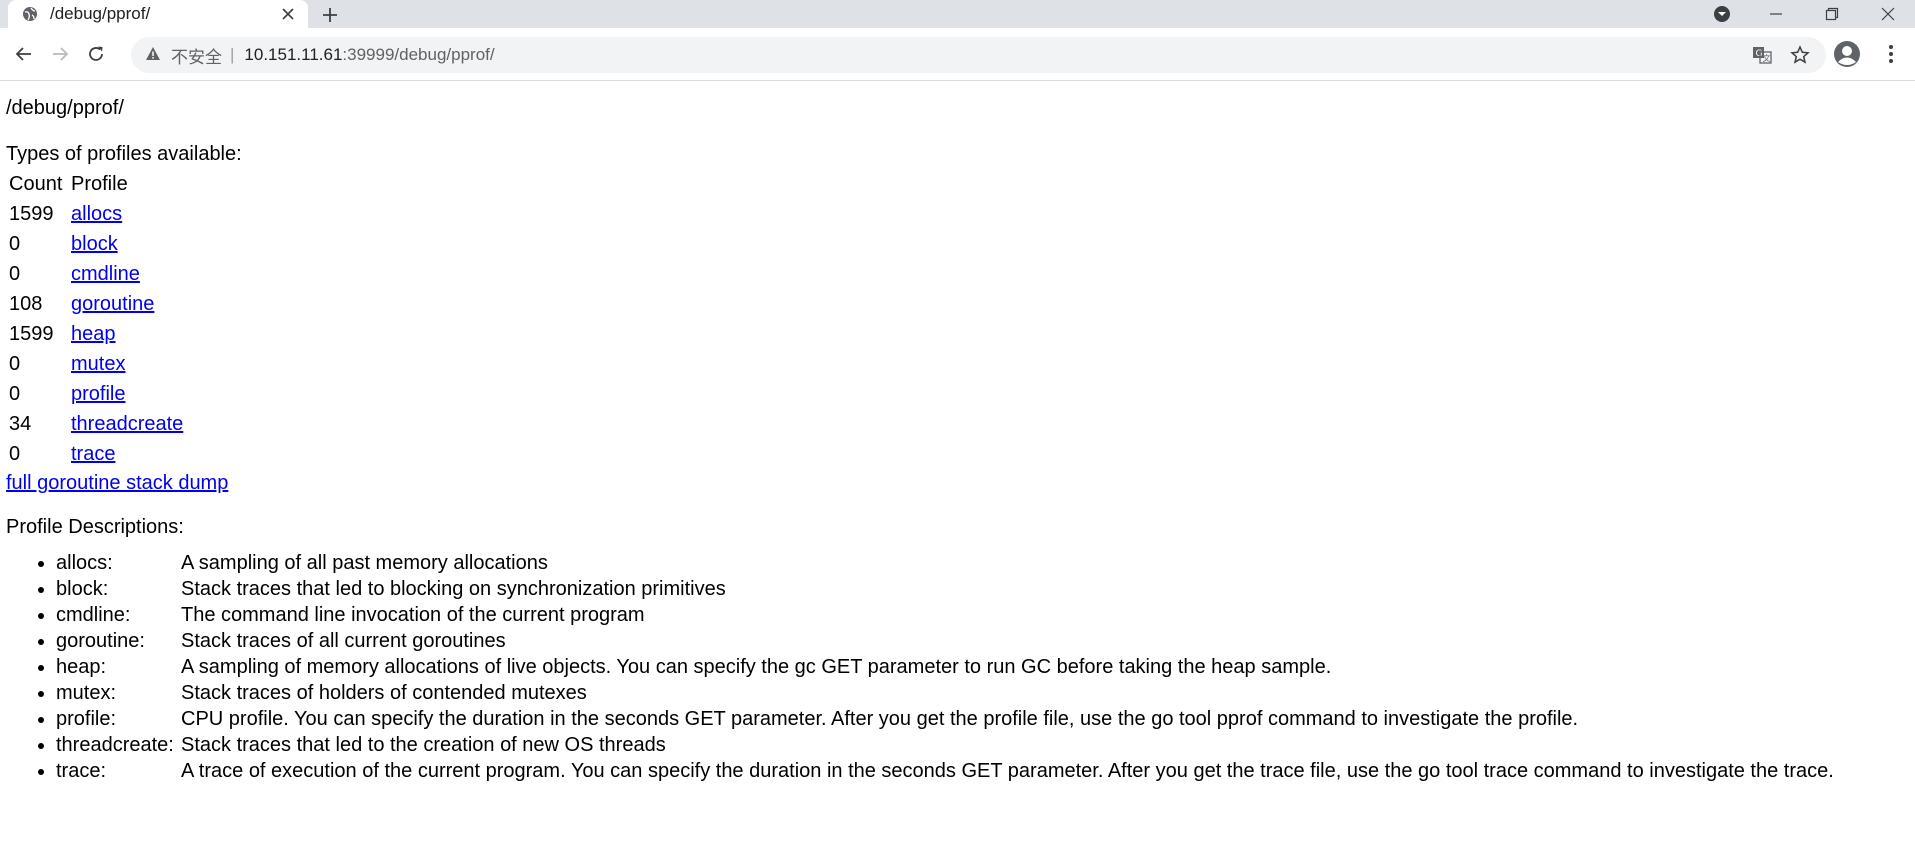 The image size is (1915, 851). Describe the element at coordinates (30, 14) in the screenshot. I see `globe-icon` at that location.